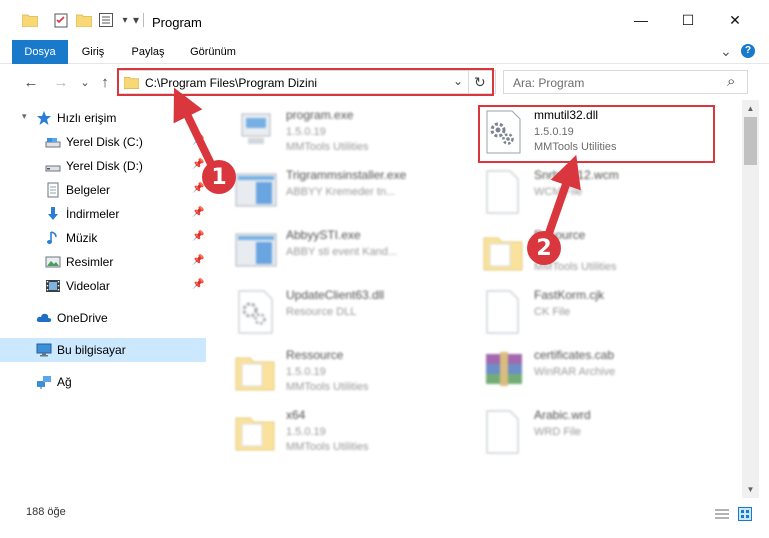  I want to click on close-button: ✕, so click(735, 20).